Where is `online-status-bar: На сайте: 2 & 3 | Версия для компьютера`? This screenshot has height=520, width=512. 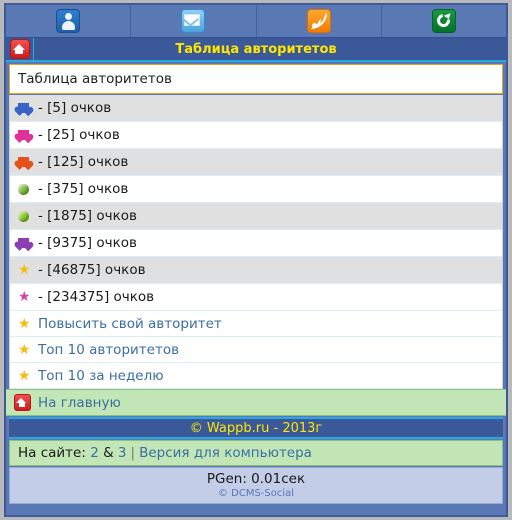 online-status-bar: На сайте: 2 & 3 | Версия для компьютера is located at coordinates (256, 453).